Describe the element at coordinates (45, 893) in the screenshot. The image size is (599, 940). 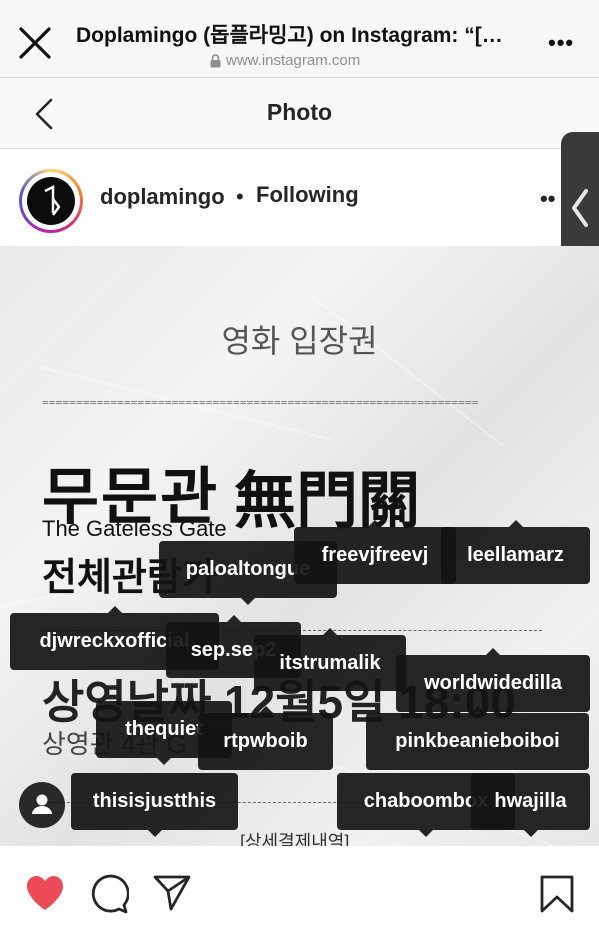
I see `heart-icon` at that location.